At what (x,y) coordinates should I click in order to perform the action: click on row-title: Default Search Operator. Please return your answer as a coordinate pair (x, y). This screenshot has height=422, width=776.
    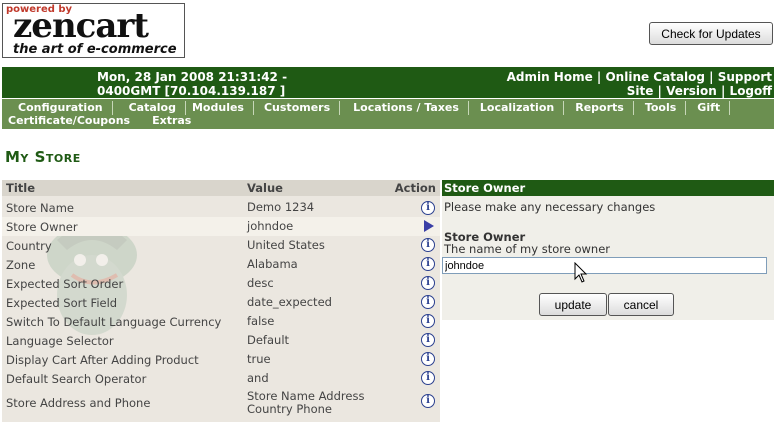
    Looking at the image, I should click on (76, 379).